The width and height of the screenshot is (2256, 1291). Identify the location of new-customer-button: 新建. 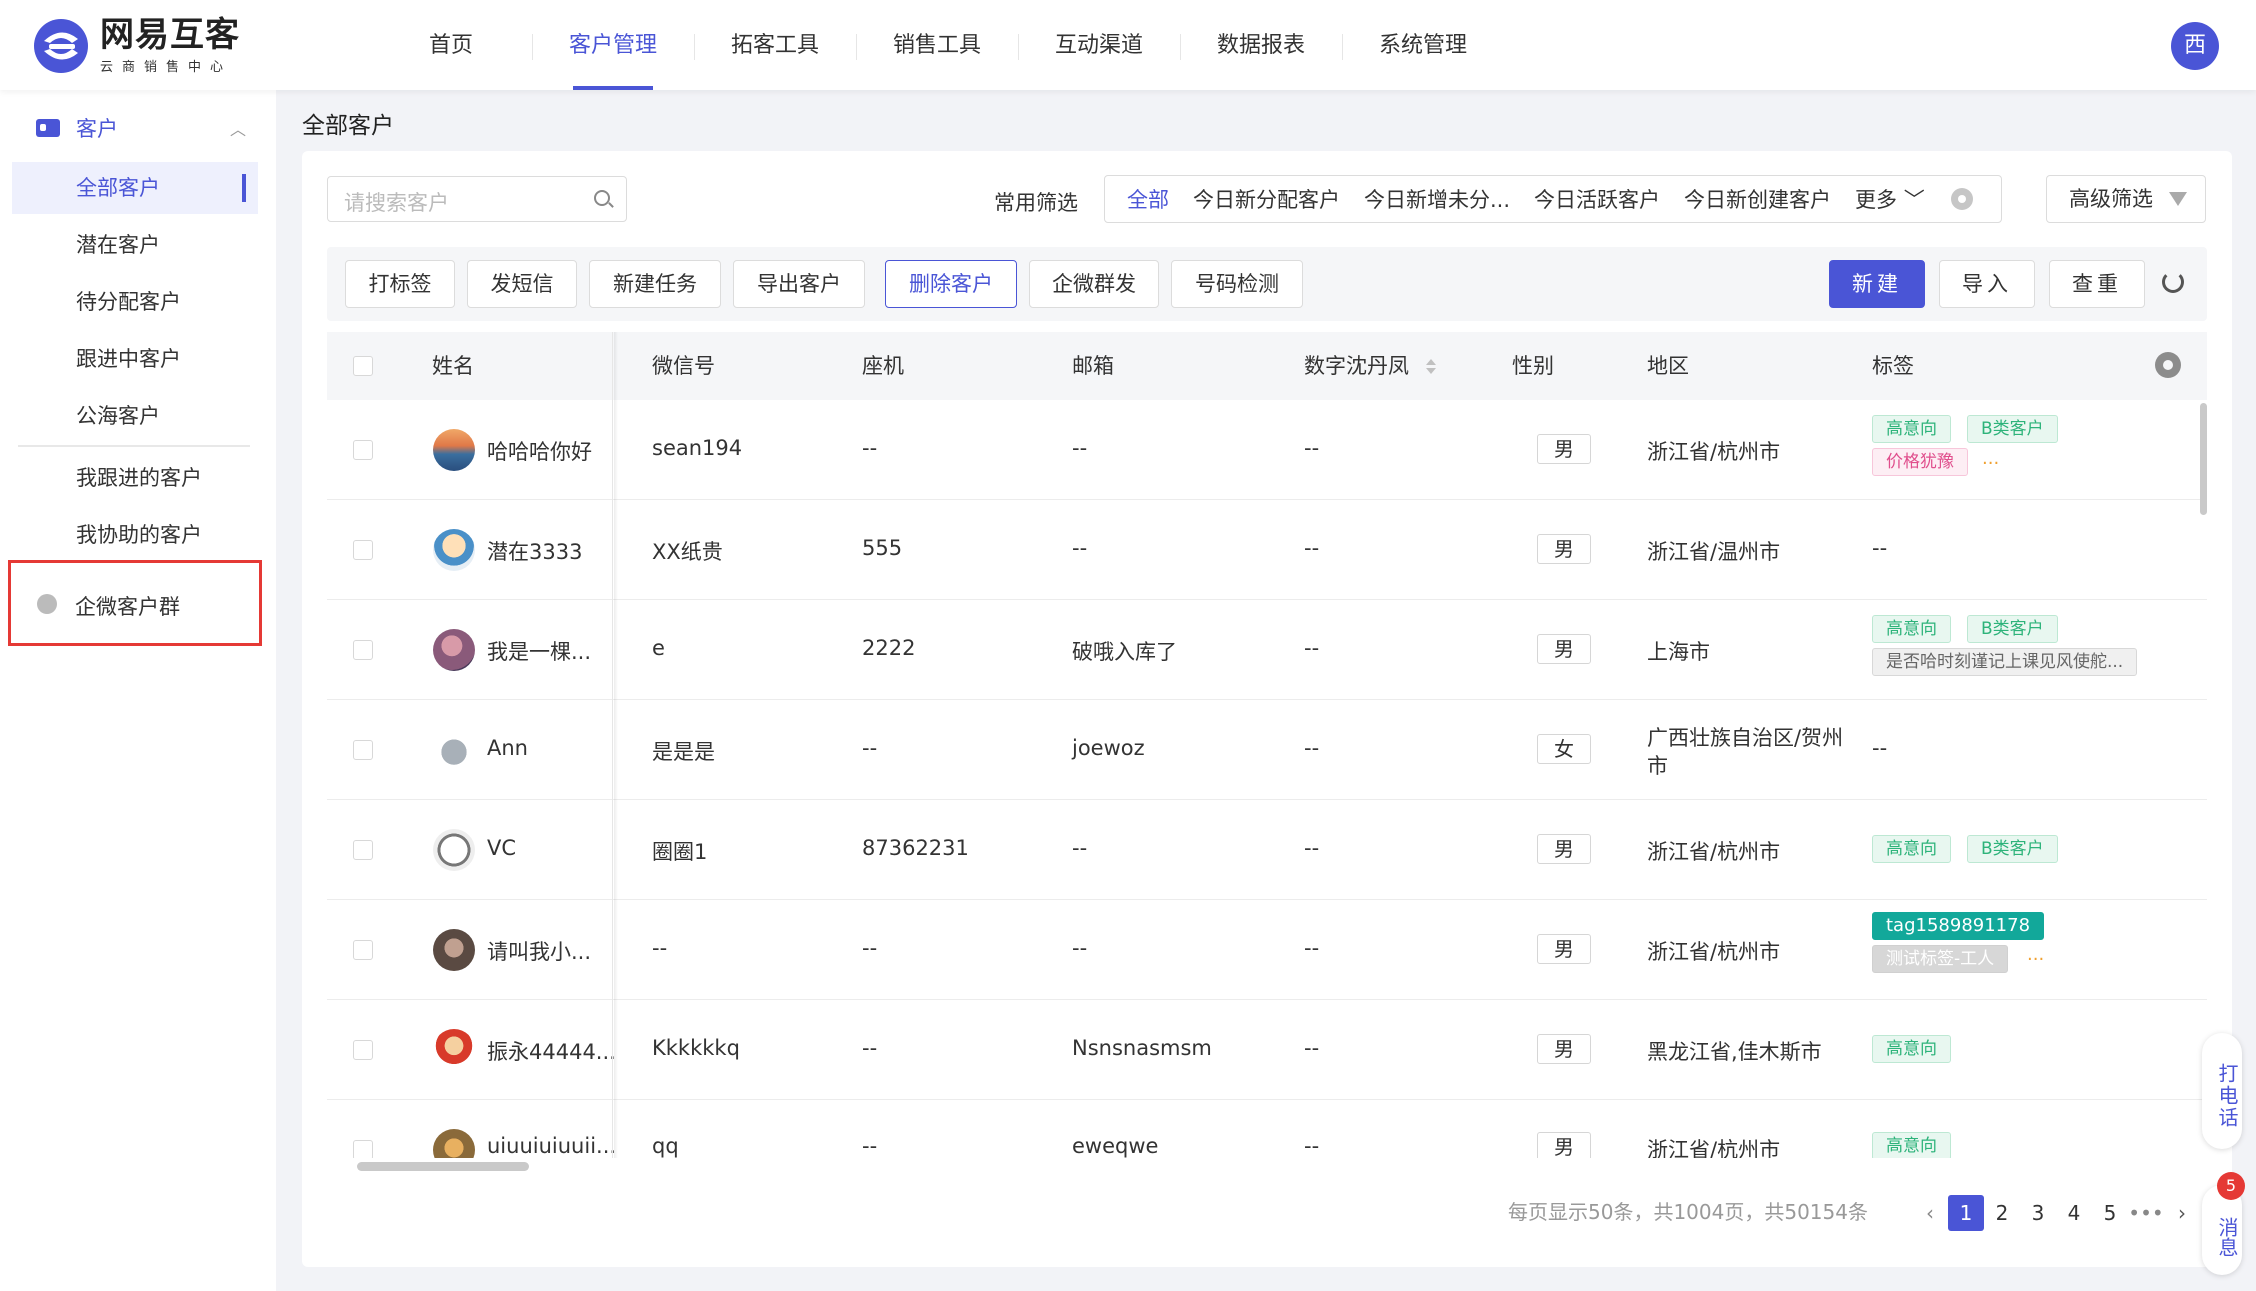
(1877, 284).